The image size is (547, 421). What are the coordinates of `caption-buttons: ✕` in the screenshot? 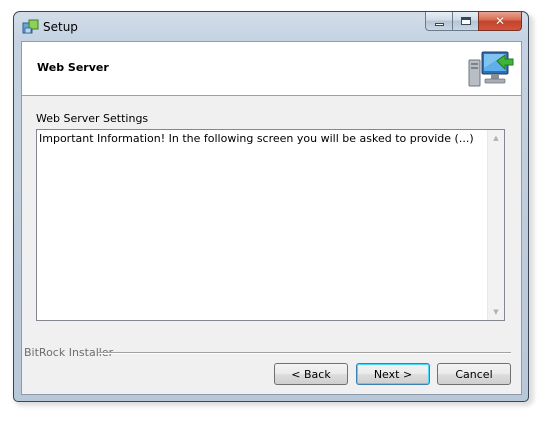 It's located at (473, 21).